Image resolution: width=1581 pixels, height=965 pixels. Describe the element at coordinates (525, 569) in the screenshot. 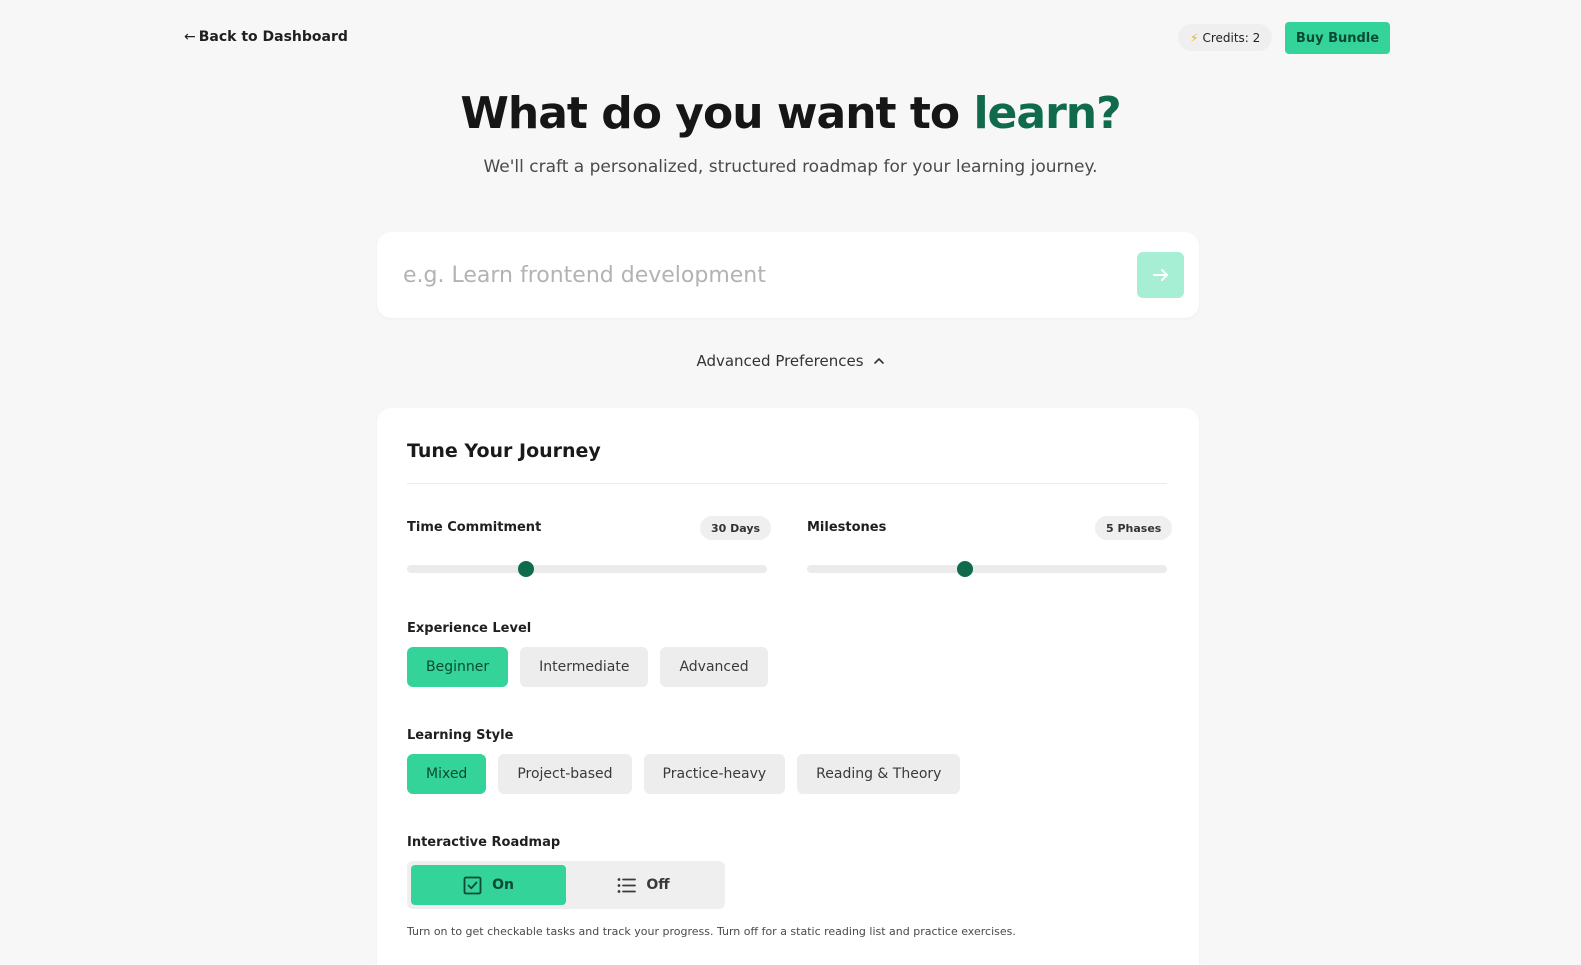

I see `time-commitment-thumb` at that location.